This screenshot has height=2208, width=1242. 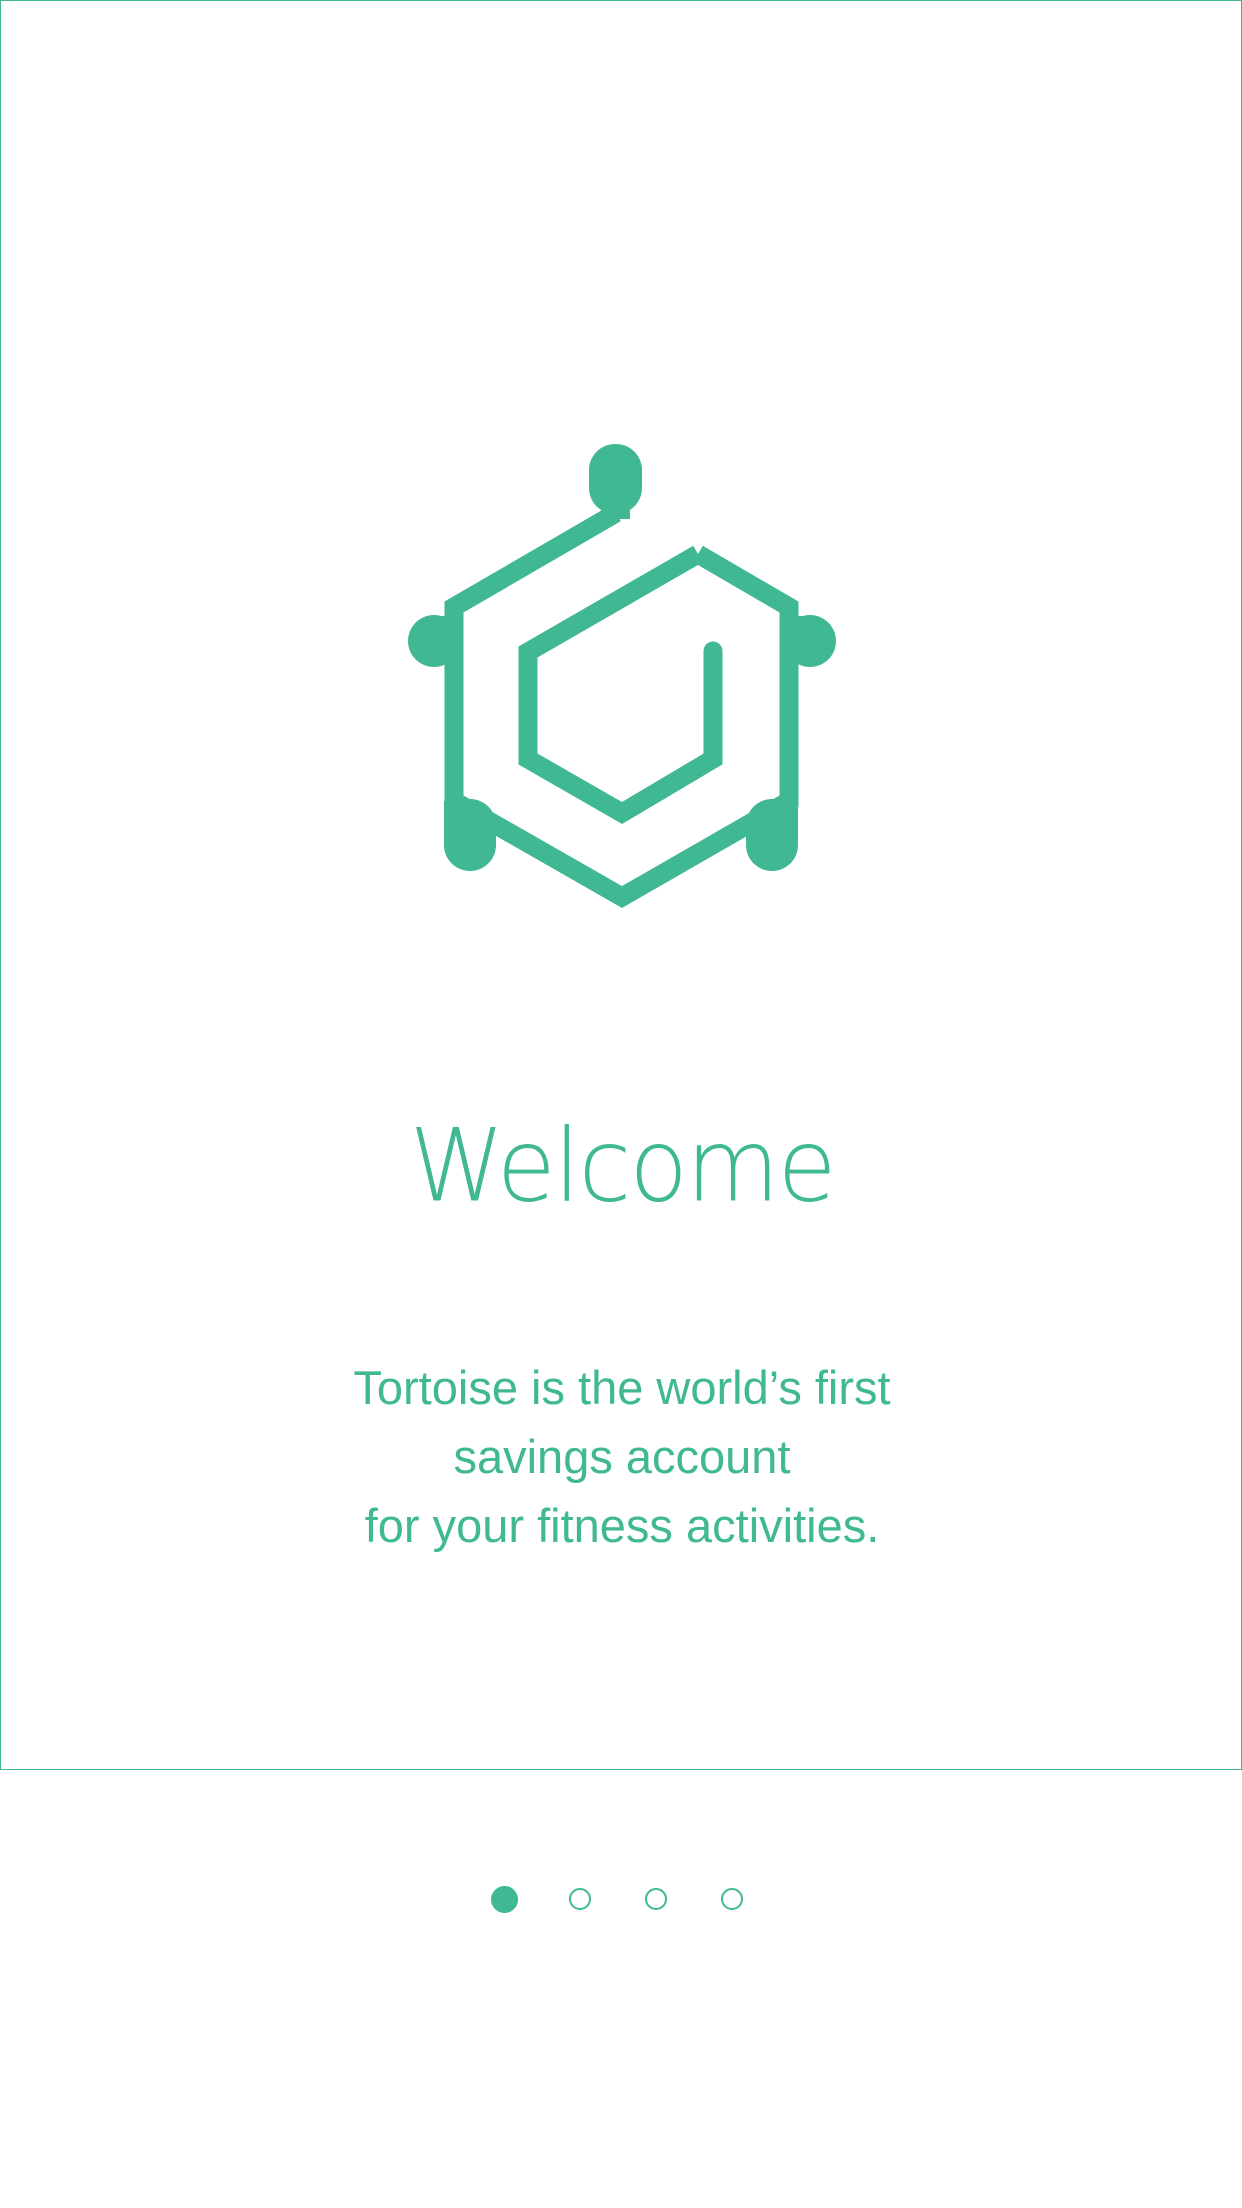 I want to click on tagline-line-1: Tortoise is the world’s first, so click(x=622, y=1387).